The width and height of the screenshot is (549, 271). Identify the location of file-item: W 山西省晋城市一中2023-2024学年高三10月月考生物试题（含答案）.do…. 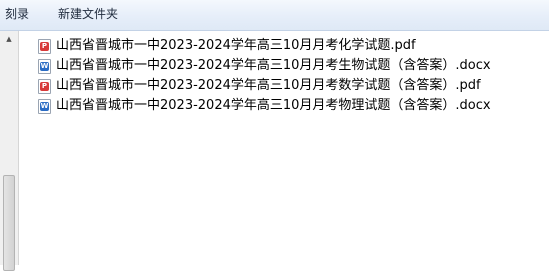
(286, 66).